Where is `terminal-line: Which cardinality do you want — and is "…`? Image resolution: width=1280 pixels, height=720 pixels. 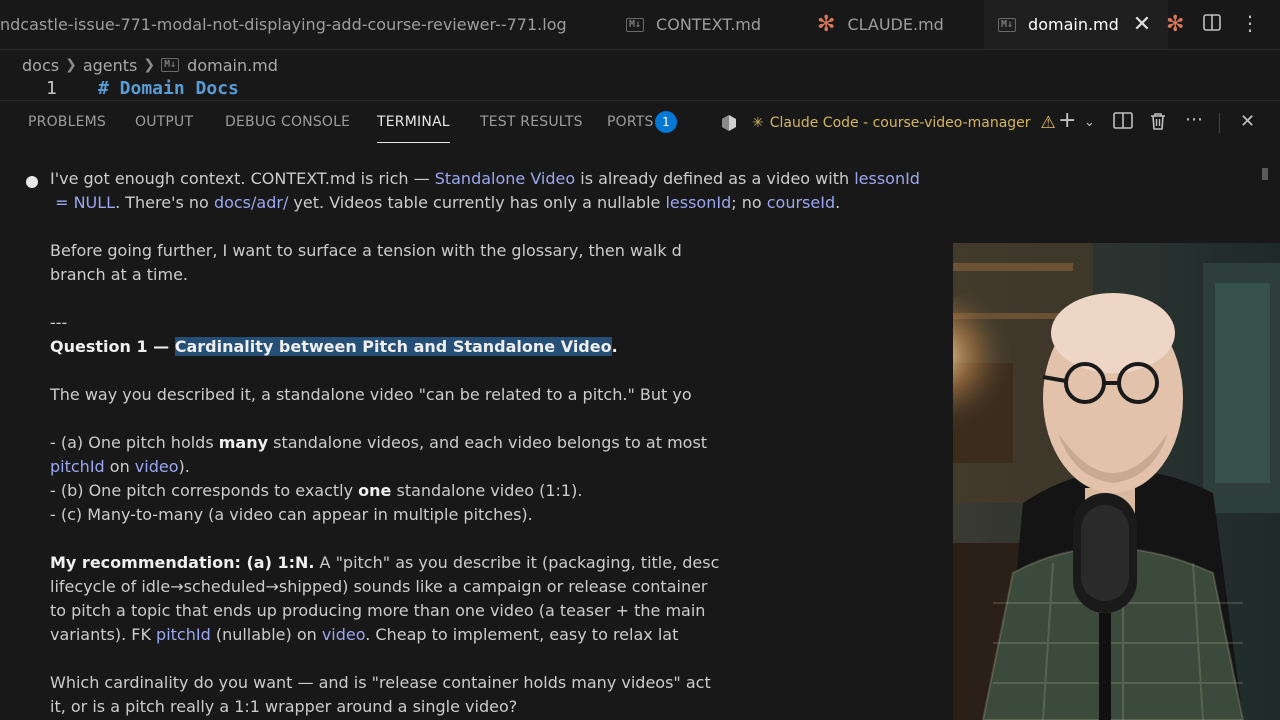
terminal-line: Which cardinality do you want — and is "… is located at coordinates (380, 682).